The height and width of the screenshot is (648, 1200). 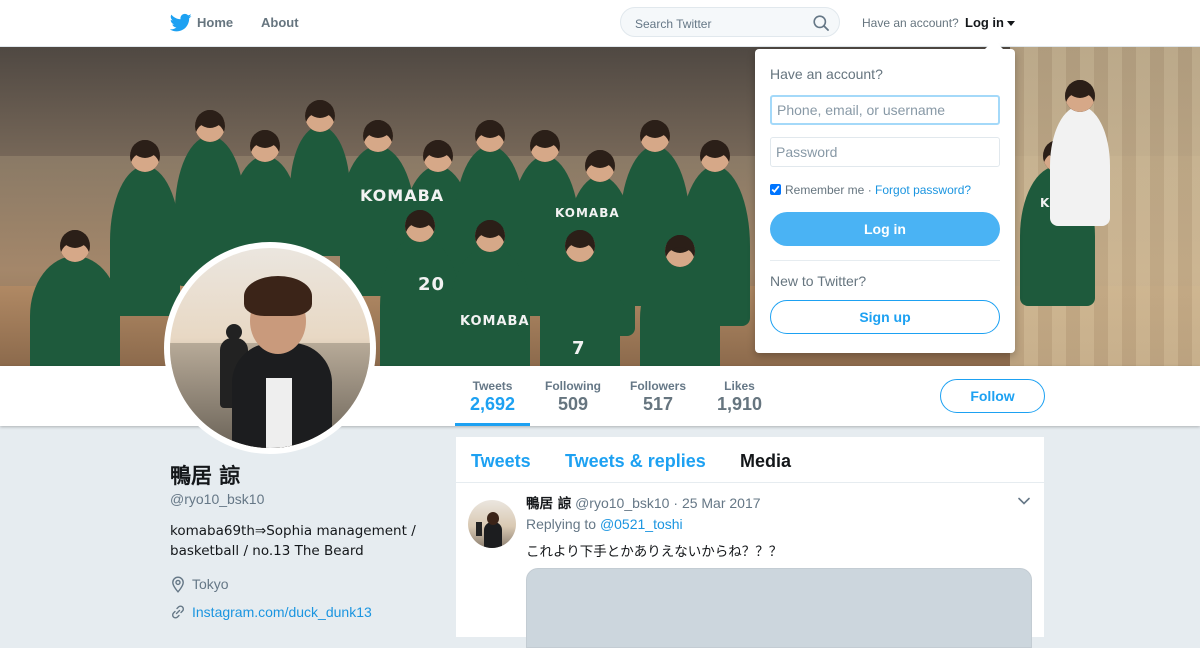 What do you see at coordinates (501, 461) in the screenshot?
I see `tab-tweets: Tweets` at bounding box center [501, 461].